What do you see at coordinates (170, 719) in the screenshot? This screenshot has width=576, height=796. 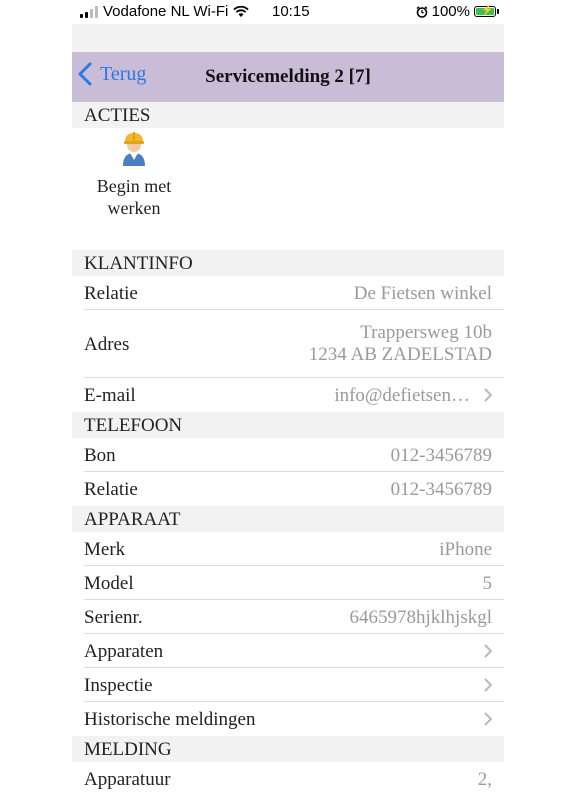 I see `row-label: Historische meldingen` at bounding box center [170, 719].